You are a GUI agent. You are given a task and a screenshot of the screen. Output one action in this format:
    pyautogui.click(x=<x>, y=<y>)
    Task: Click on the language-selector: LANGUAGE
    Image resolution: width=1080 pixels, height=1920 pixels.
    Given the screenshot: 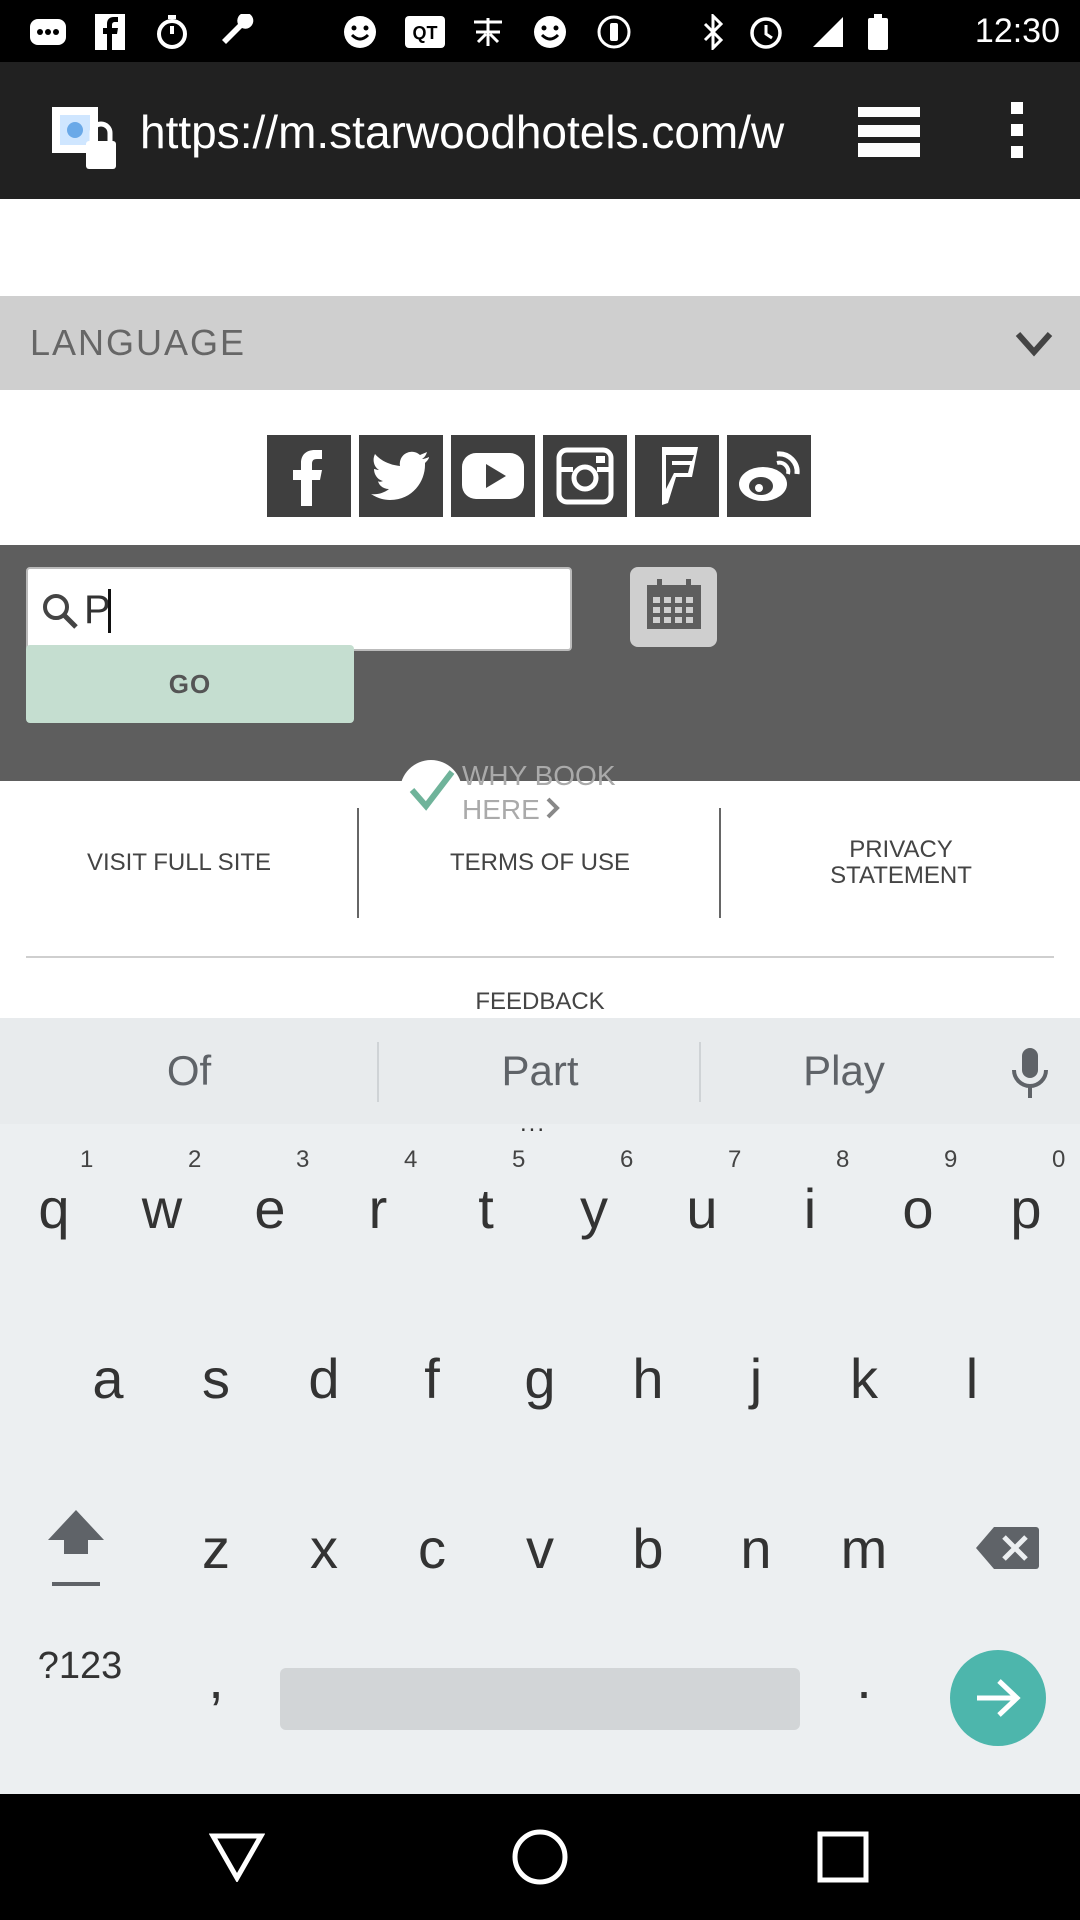 What is the action you would take?
    pyautogui.click(x=540, y=343)
    